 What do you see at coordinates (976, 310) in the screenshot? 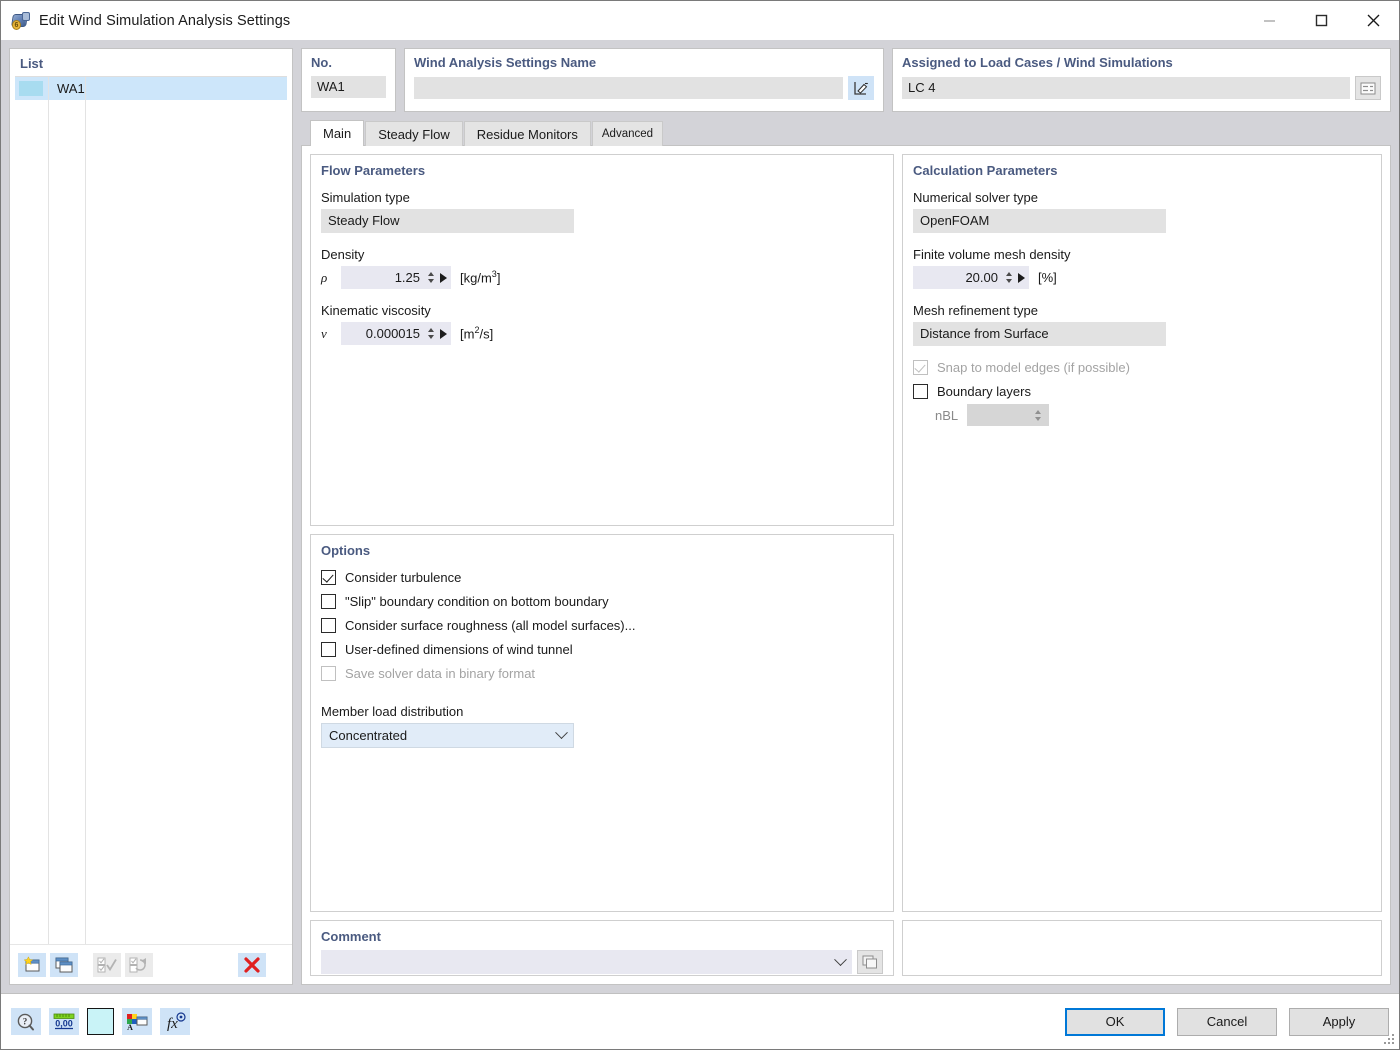
I see `refinement-label: Mesh refinement type` at bounding box center [976, 310].